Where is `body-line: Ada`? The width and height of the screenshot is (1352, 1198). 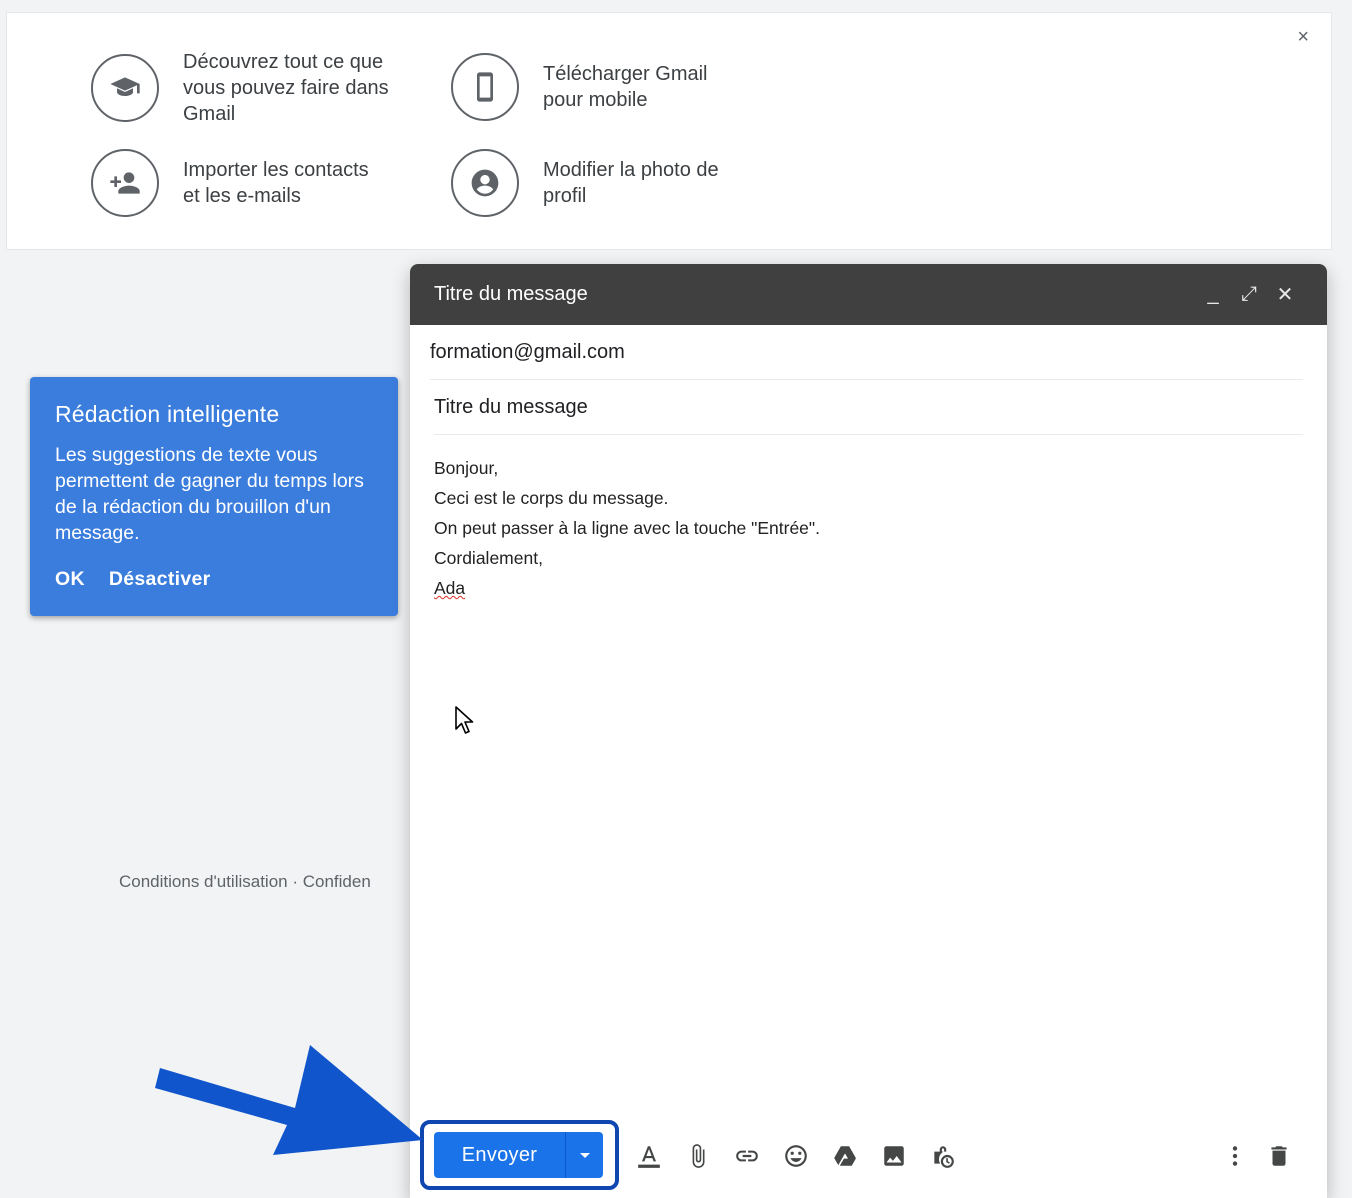 body-line: Ada is located at coordinates (868, 588).